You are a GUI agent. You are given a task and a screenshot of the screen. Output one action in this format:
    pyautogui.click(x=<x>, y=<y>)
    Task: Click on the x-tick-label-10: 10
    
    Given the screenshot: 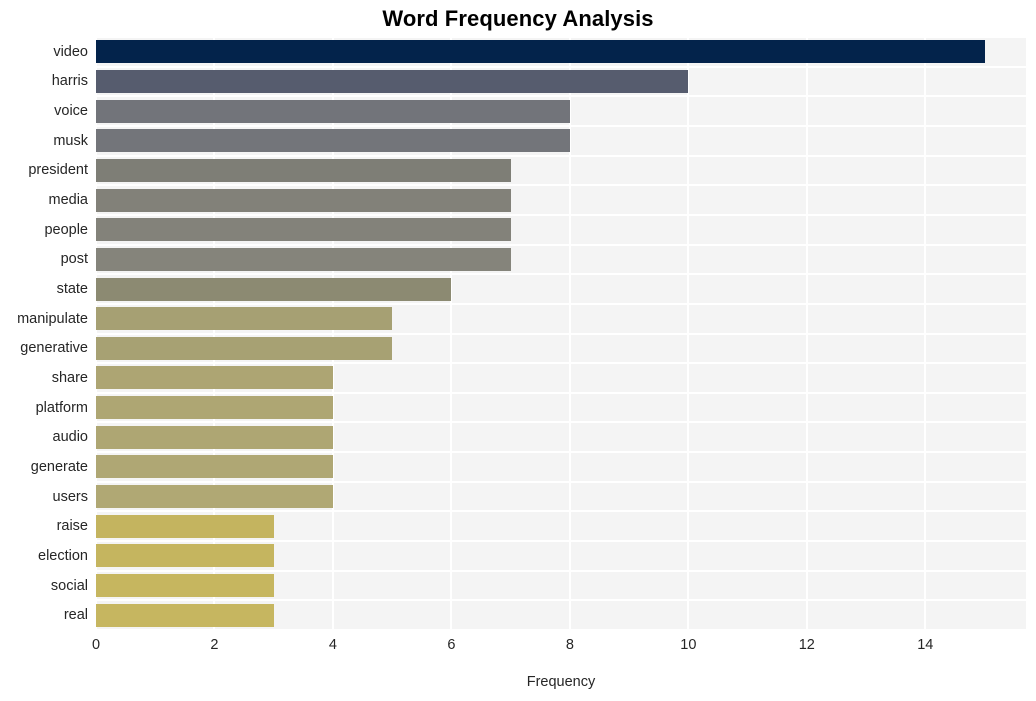 What is the action you would take?
    pyautogui.click(x=688, y=645)
    